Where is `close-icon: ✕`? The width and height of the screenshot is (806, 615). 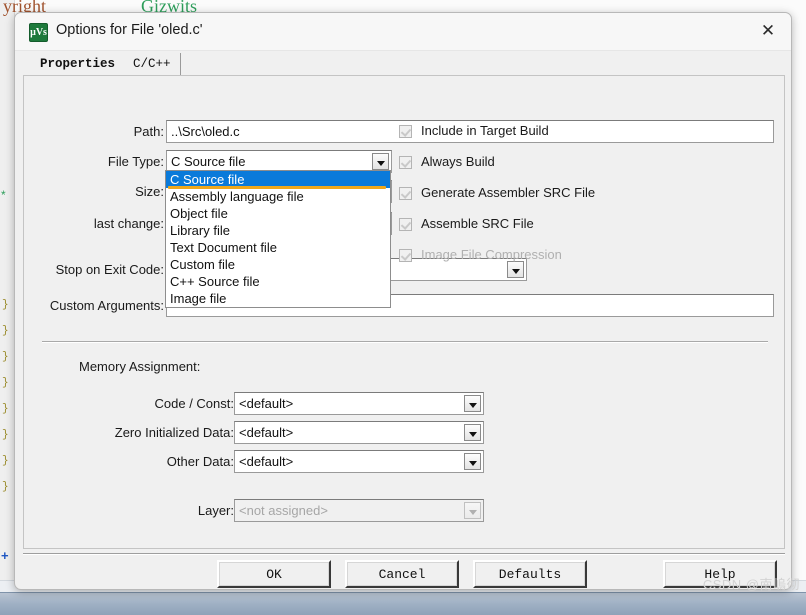 close-icon: ✕ is located at coordinates (768, 31).